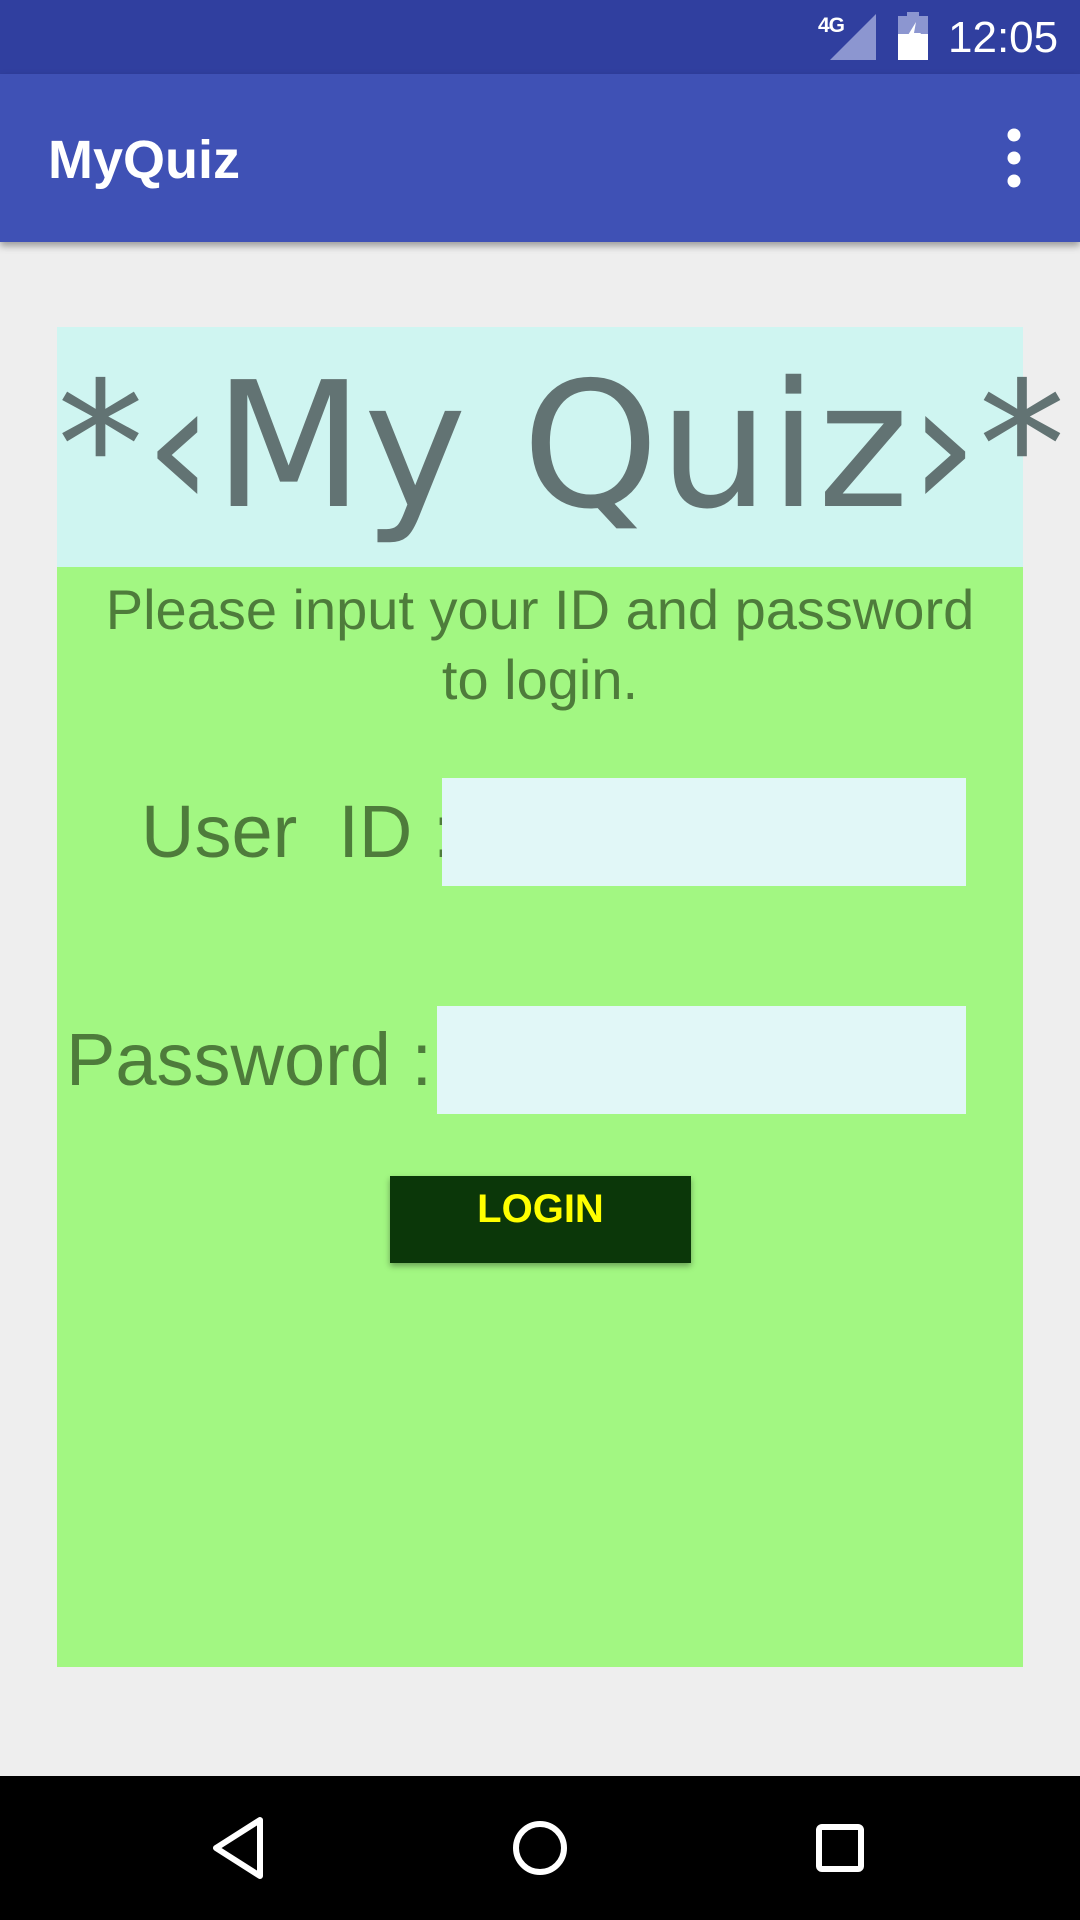 The height and width of the screenshot is (1920, 1080). Describe the element at coordinates (1003, 37) in the screenshot. I see `status-time: 12:05` at that location.